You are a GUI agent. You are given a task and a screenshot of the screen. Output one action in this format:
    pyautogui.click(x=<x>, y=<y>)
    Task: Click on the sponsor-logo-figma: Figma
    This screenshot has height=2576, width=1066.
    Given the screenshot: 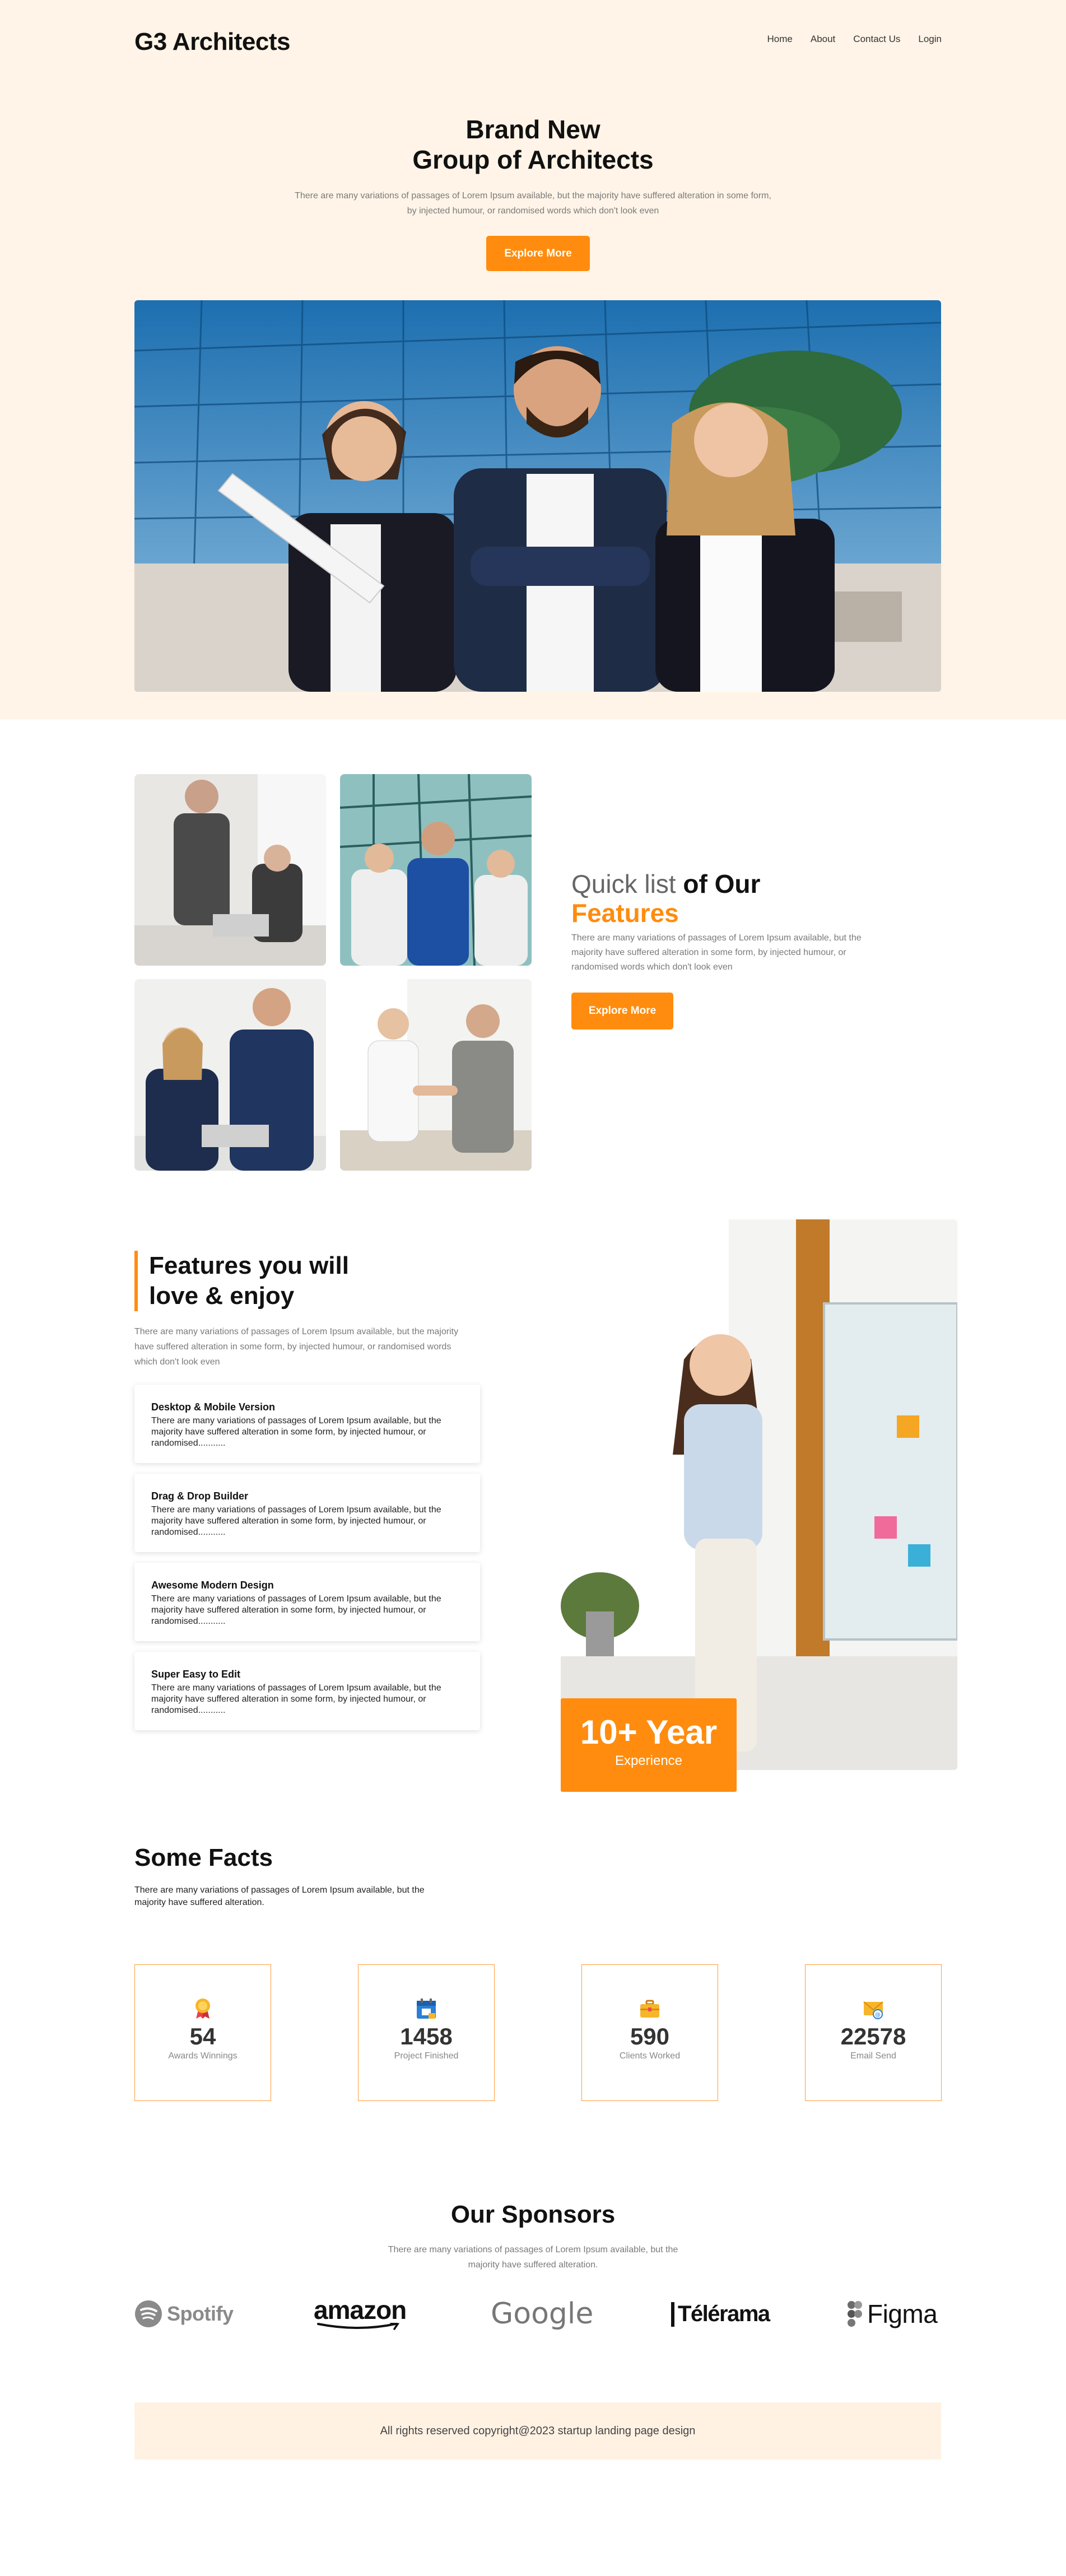 What is the action you would take?
    pyautogui.click(x=893, y=2313)
    